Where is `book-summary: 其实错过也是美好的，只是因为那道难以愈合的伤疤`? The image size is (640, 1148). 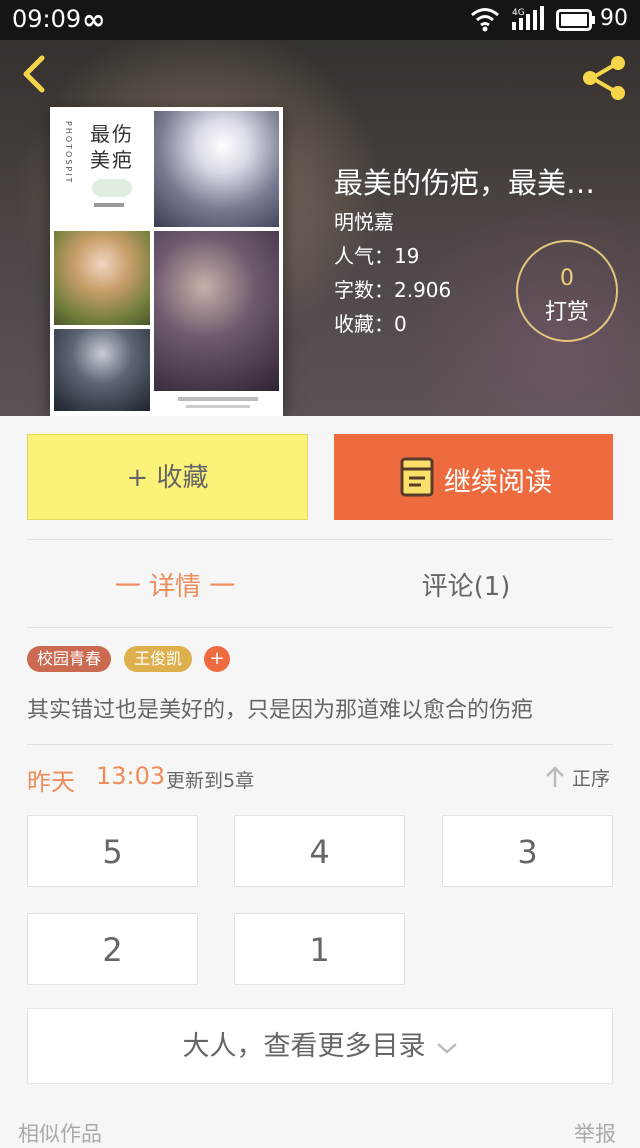 book-summary: 其实错过也是美好的，只是因为那道难以愈合的伤疤 is located at coordinates (280, 710).